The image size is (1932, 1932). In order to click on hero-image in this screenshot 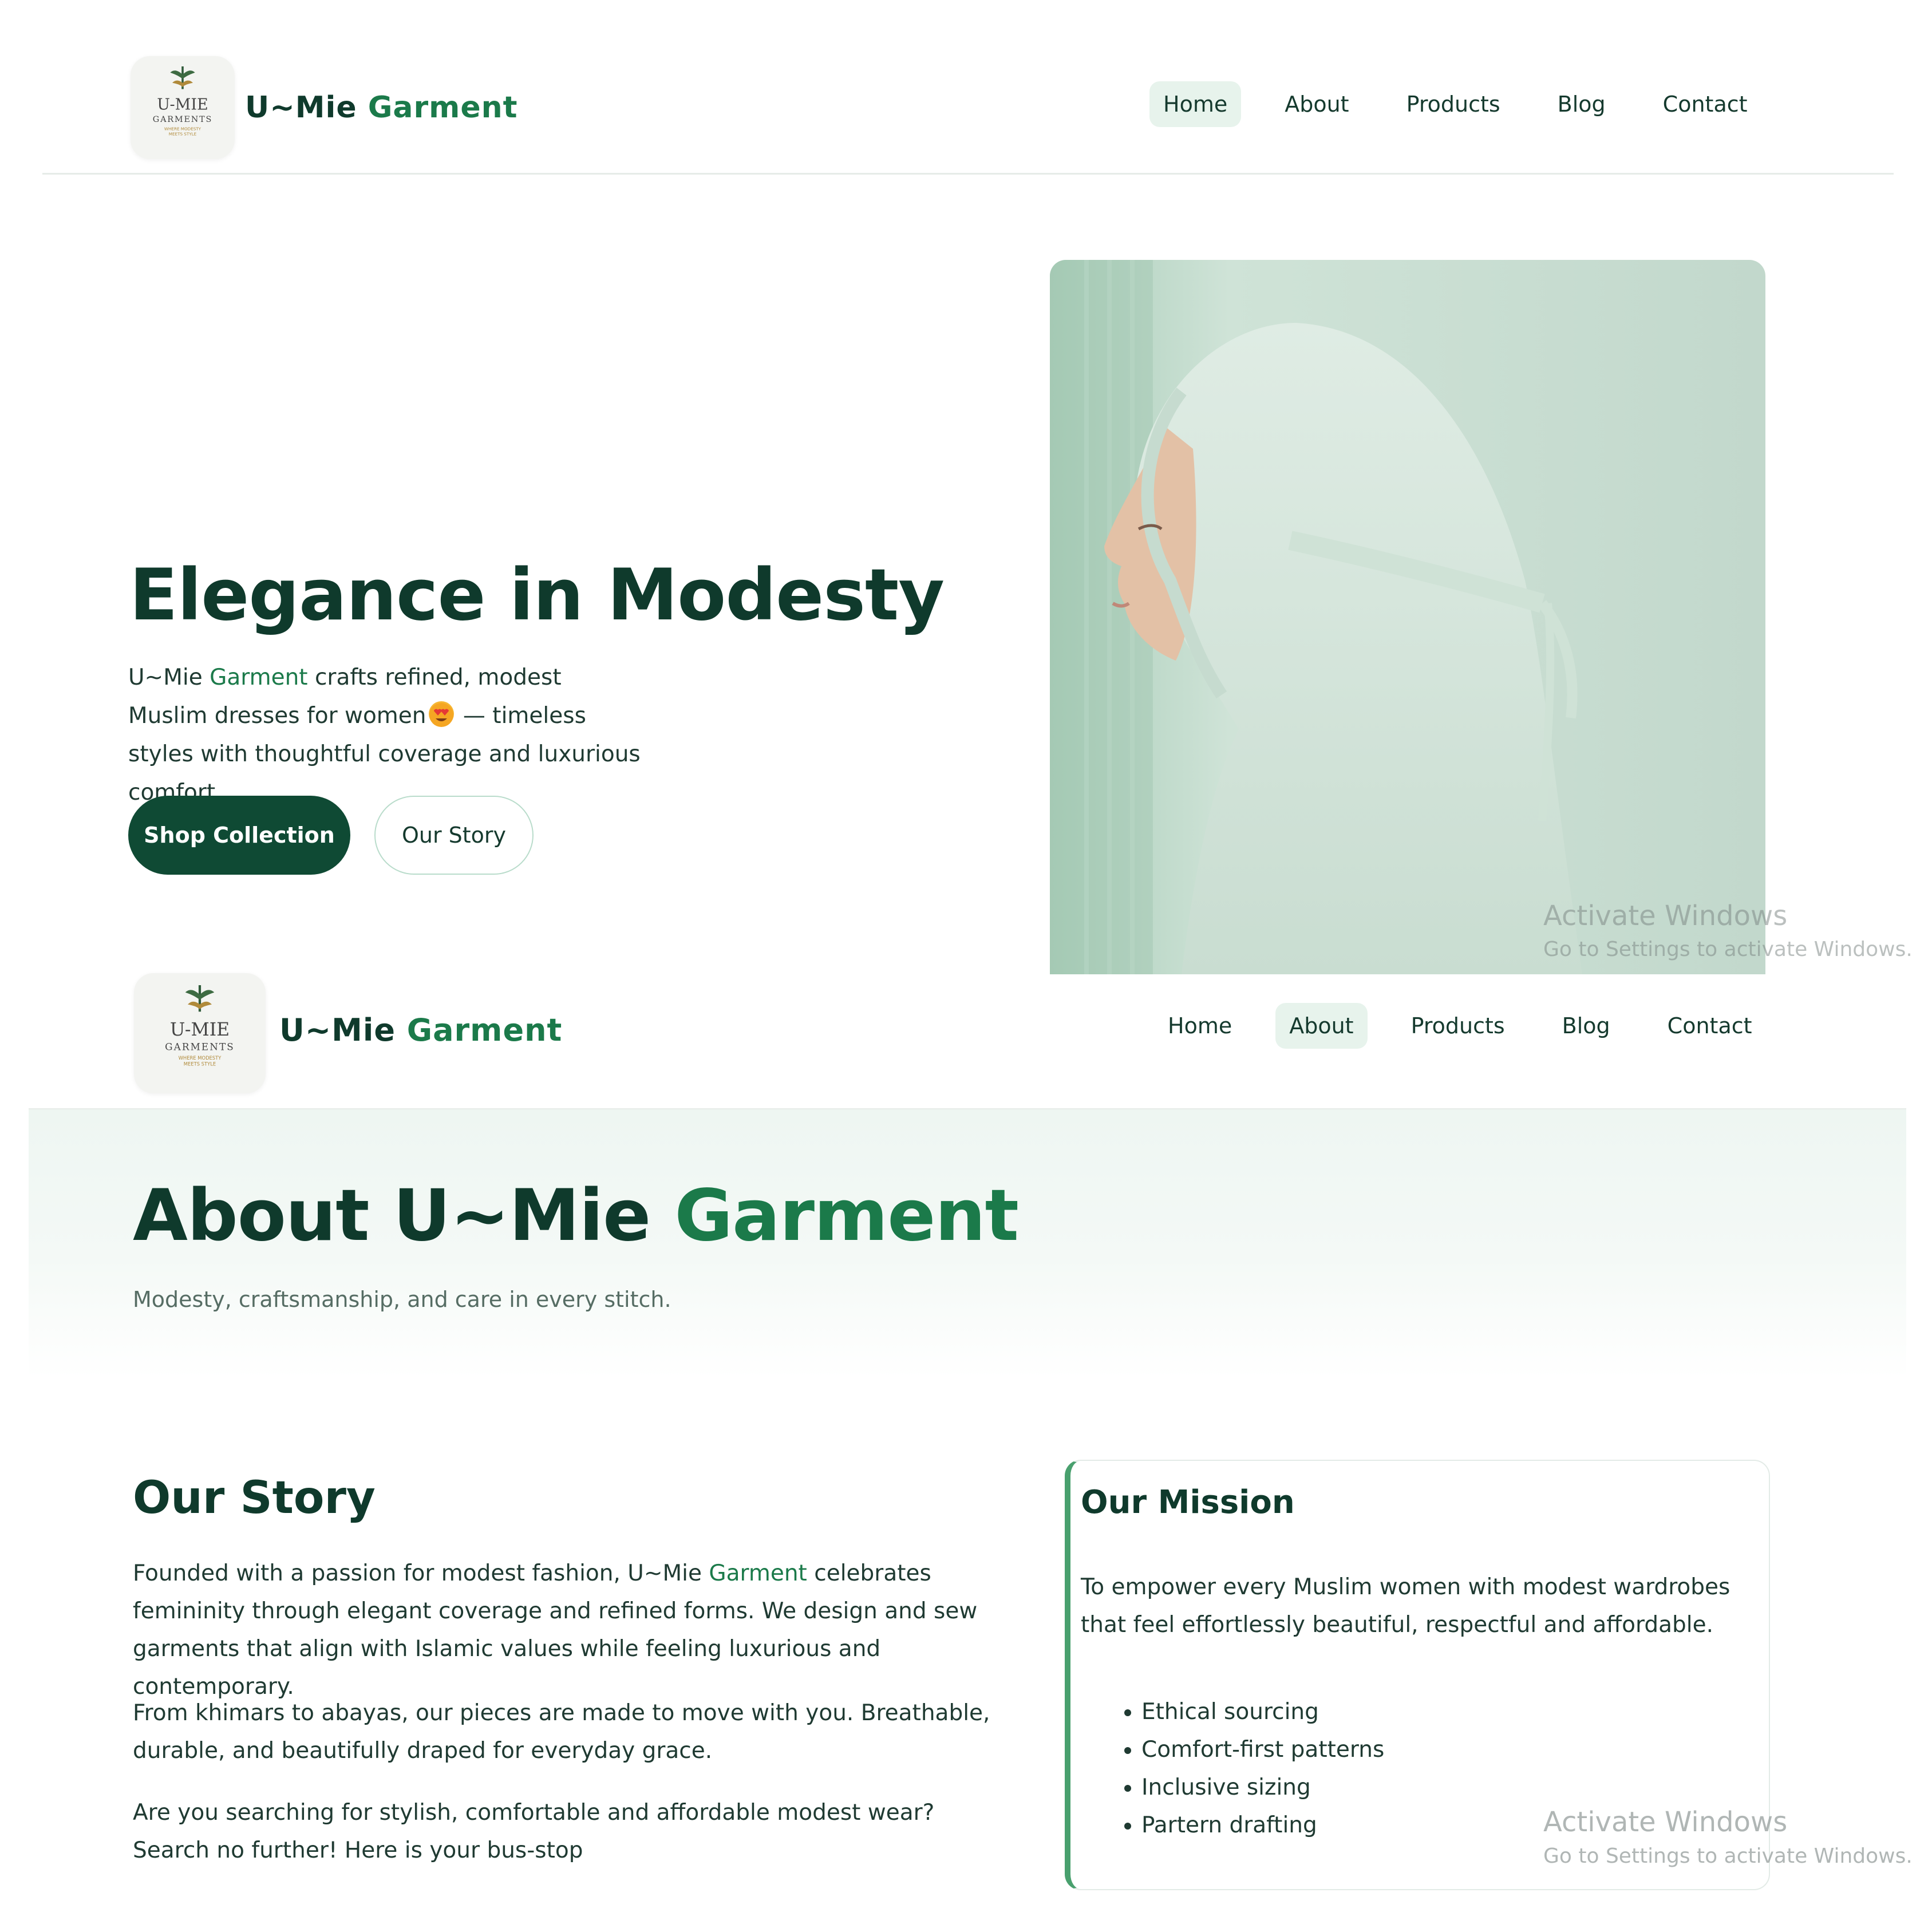, I will do `click(1407, 617)`.